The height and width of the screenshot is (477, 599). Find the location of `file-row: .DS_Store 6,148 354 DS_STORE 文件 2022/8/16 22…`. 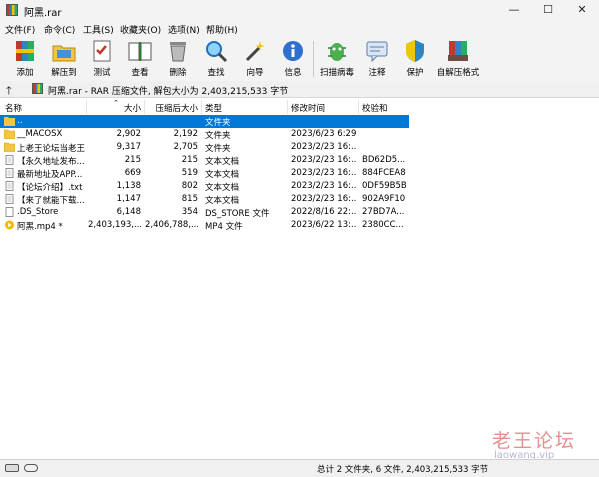

file-row: .DS_Store 6,148 354 DS_STORE 文件 2022/8/16 22… is located at coordinates (204, 212).